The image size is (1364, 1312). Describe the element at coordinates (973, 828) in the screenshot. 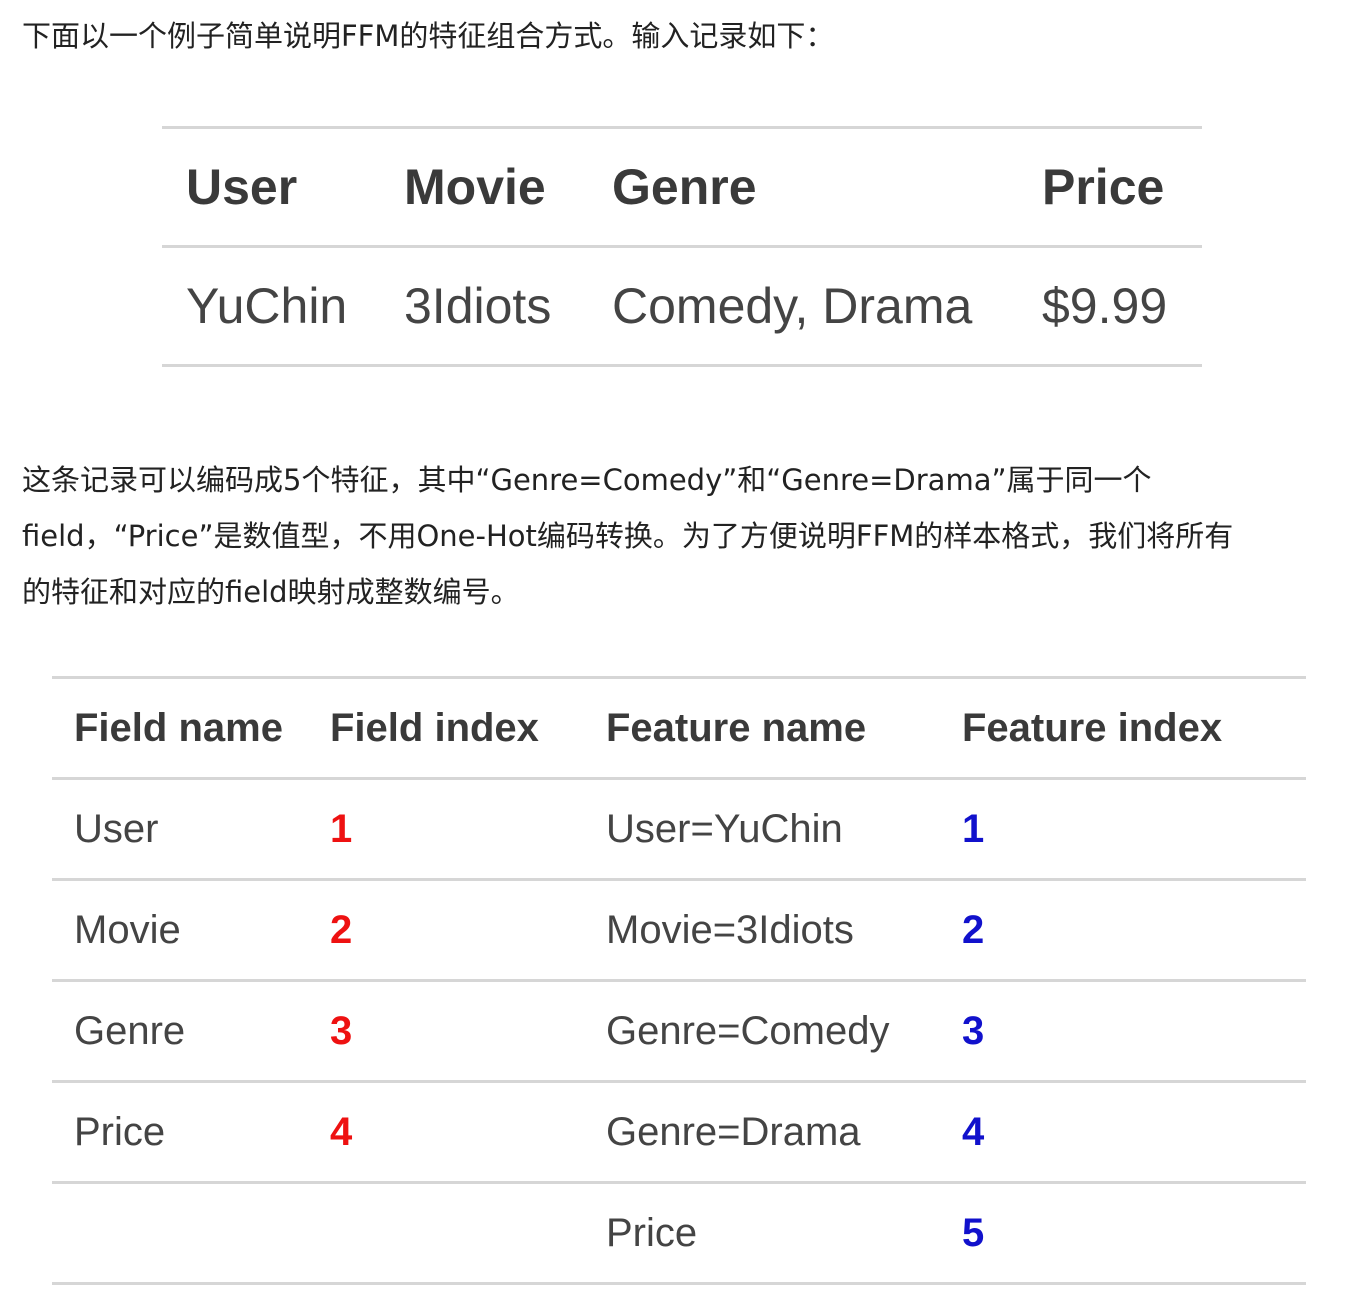

I see `feature-index-cell: 1` at that location.